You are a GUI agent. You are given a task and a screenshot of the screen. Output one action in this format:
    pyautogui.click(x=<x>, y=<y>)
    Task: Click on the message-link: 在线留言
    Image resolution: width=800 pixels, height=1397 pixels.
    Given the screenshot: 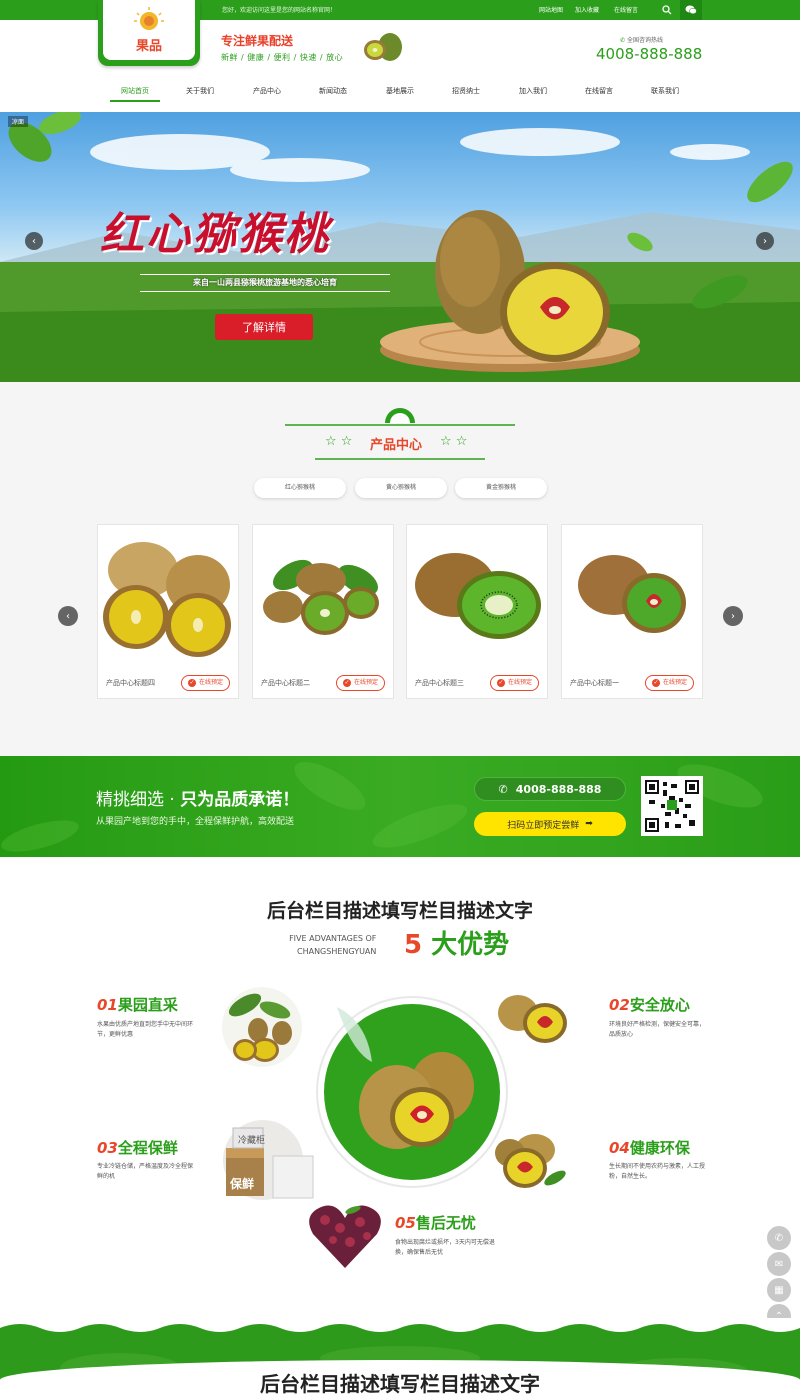 What is the action you would take?
    pyautogui.click(x=626, y=9)
    